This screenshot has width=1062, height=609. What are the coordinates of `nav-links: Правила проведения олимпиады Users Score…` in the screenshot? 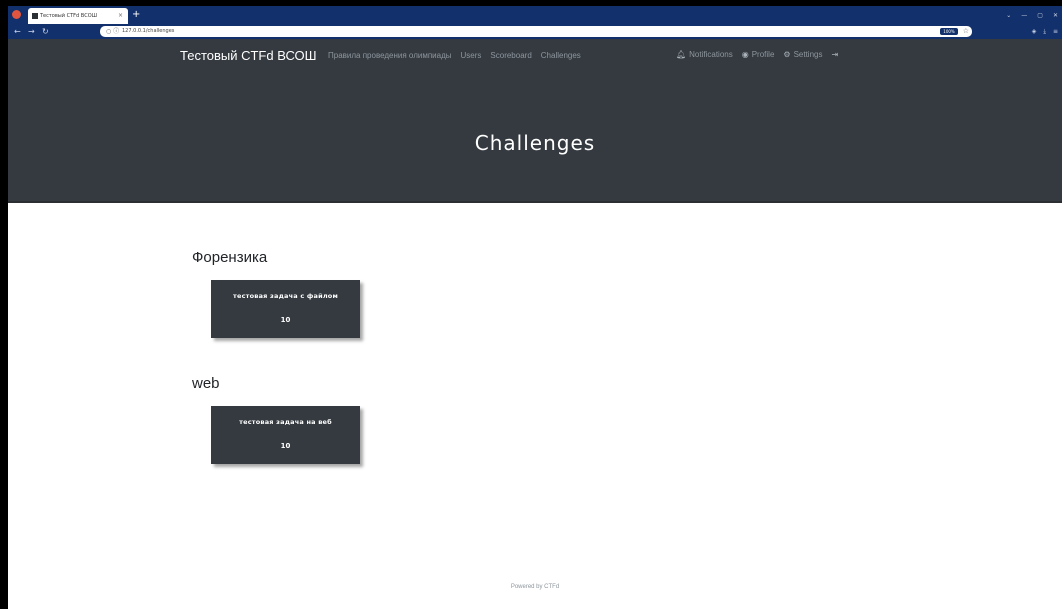 It's located at (454, 55).